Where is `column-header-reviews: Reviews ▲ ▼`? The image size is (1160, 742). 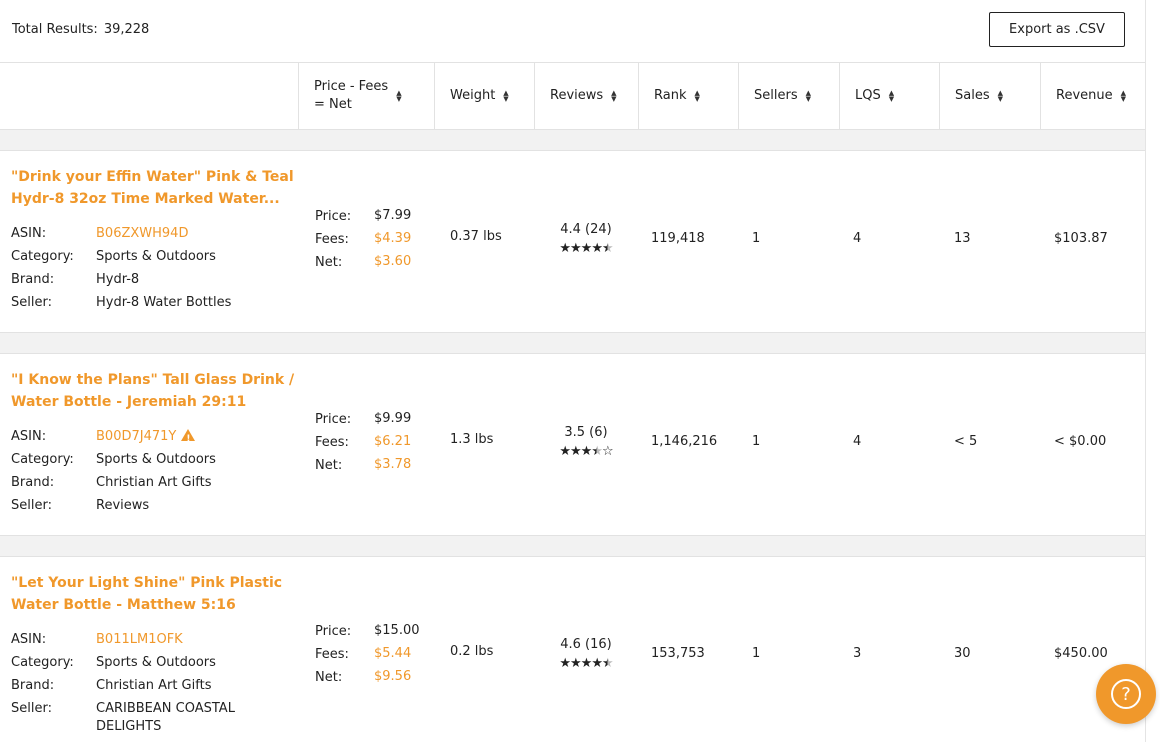
column-header-reviews: Reviews ▲ ▼ is located at coordinates (586, 96).